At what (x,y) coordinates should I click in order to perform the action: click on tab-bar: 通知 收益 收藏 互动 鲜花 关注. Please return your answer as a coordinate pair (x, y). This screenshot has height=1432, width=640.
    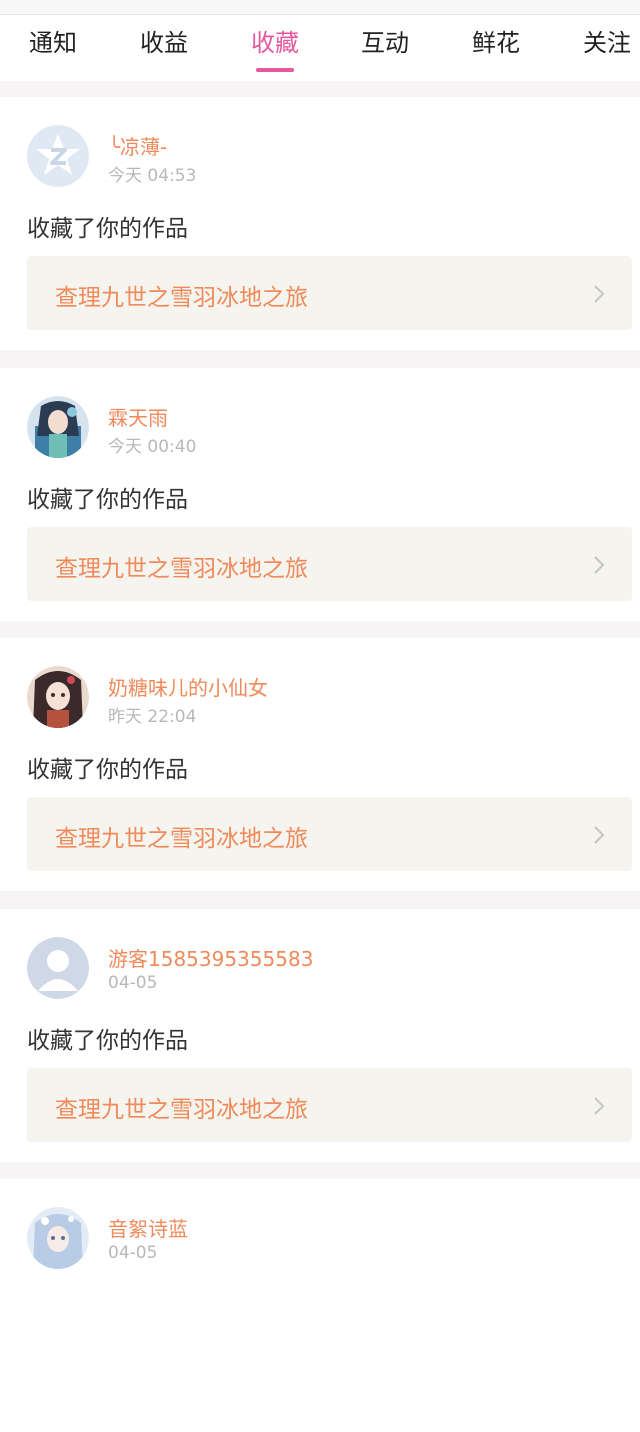
    Looking at the image, I should click on (320, 48).